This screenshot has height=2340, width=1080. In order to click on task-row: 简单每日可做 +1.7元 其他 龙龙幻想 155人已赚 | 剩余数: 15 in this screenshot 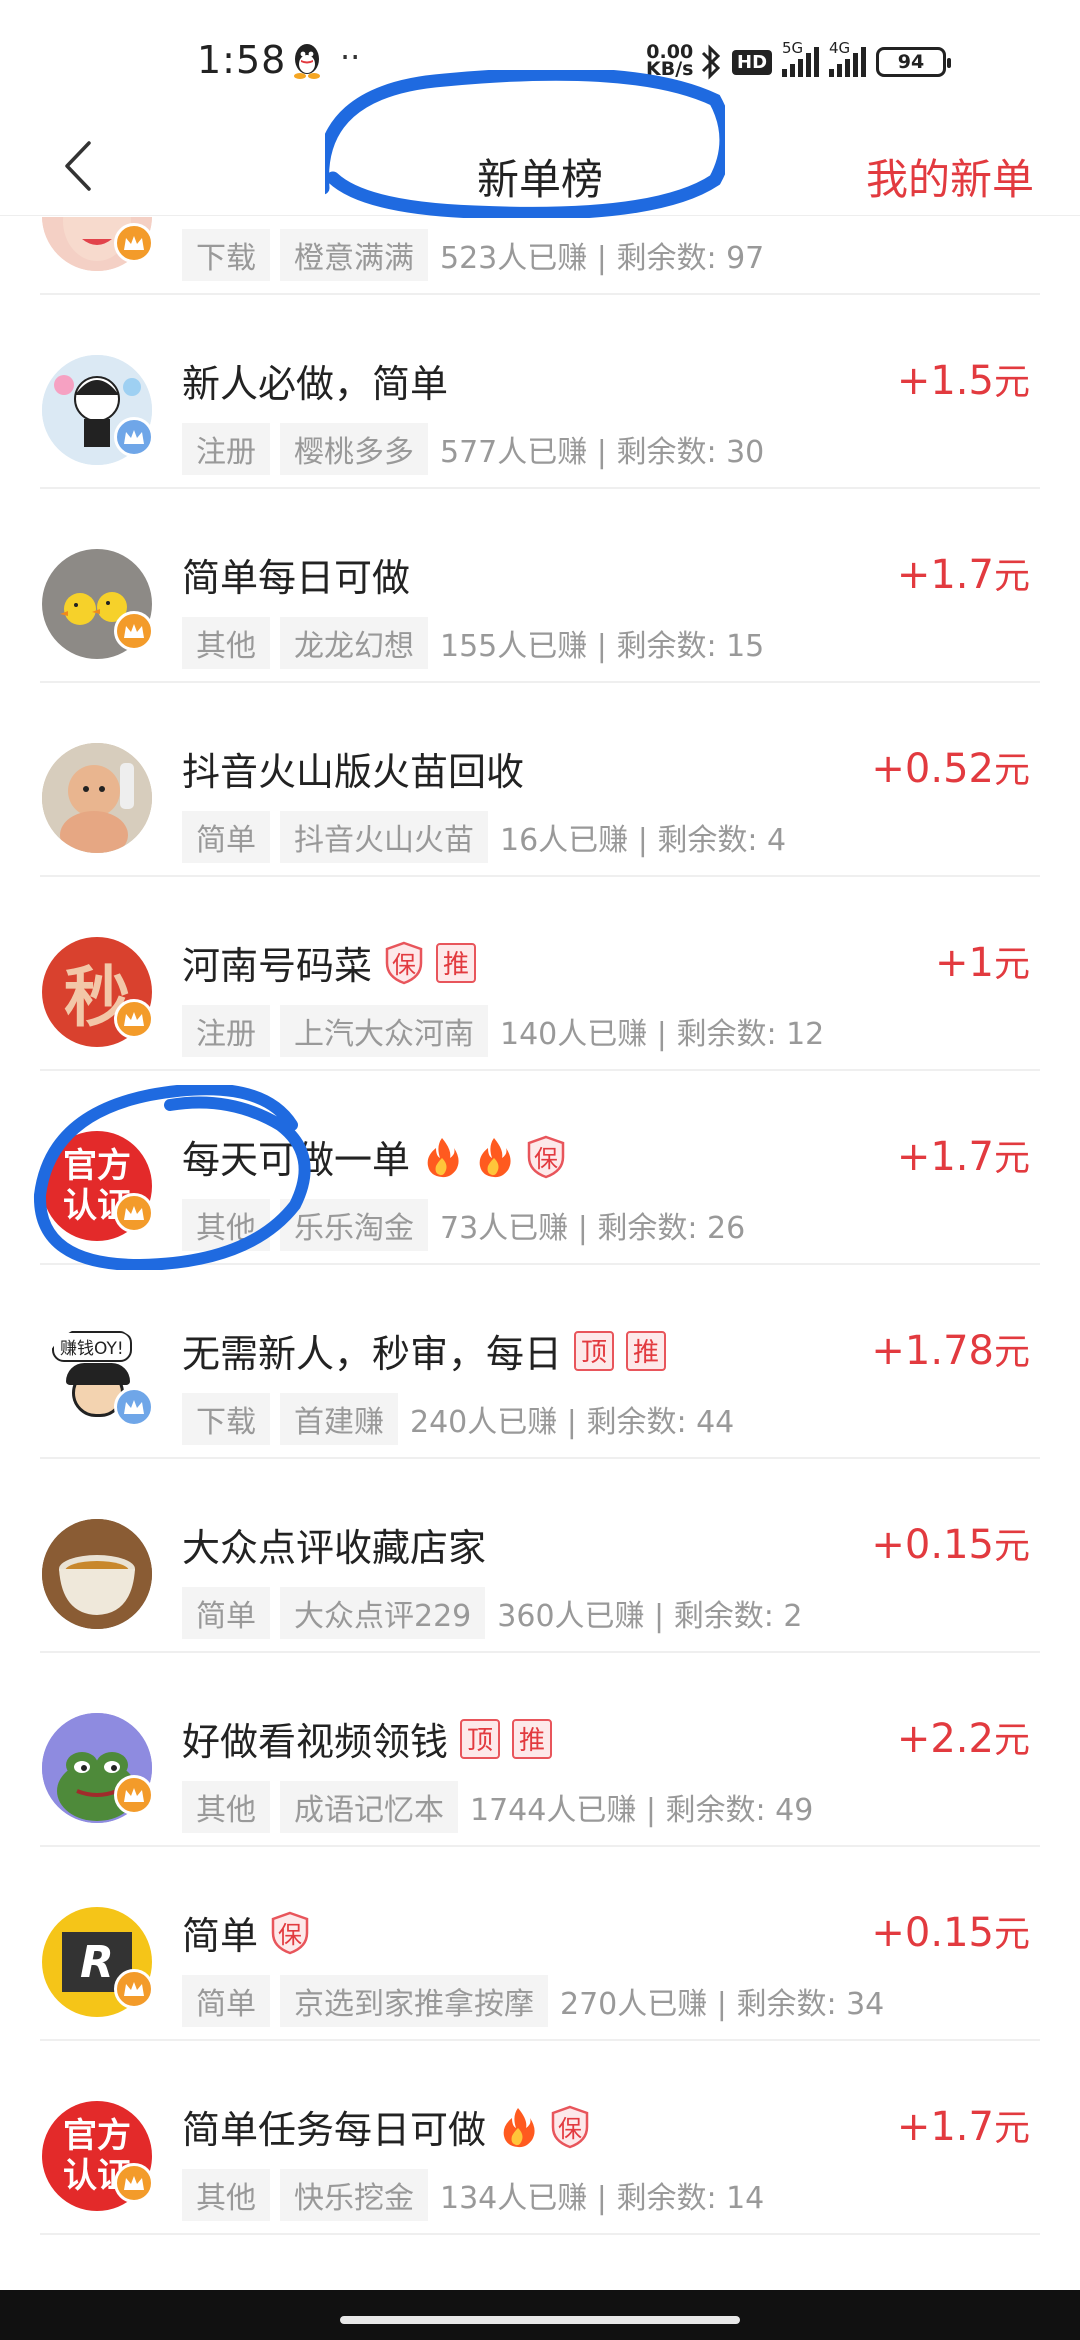, I will do `click(540, 586)`.